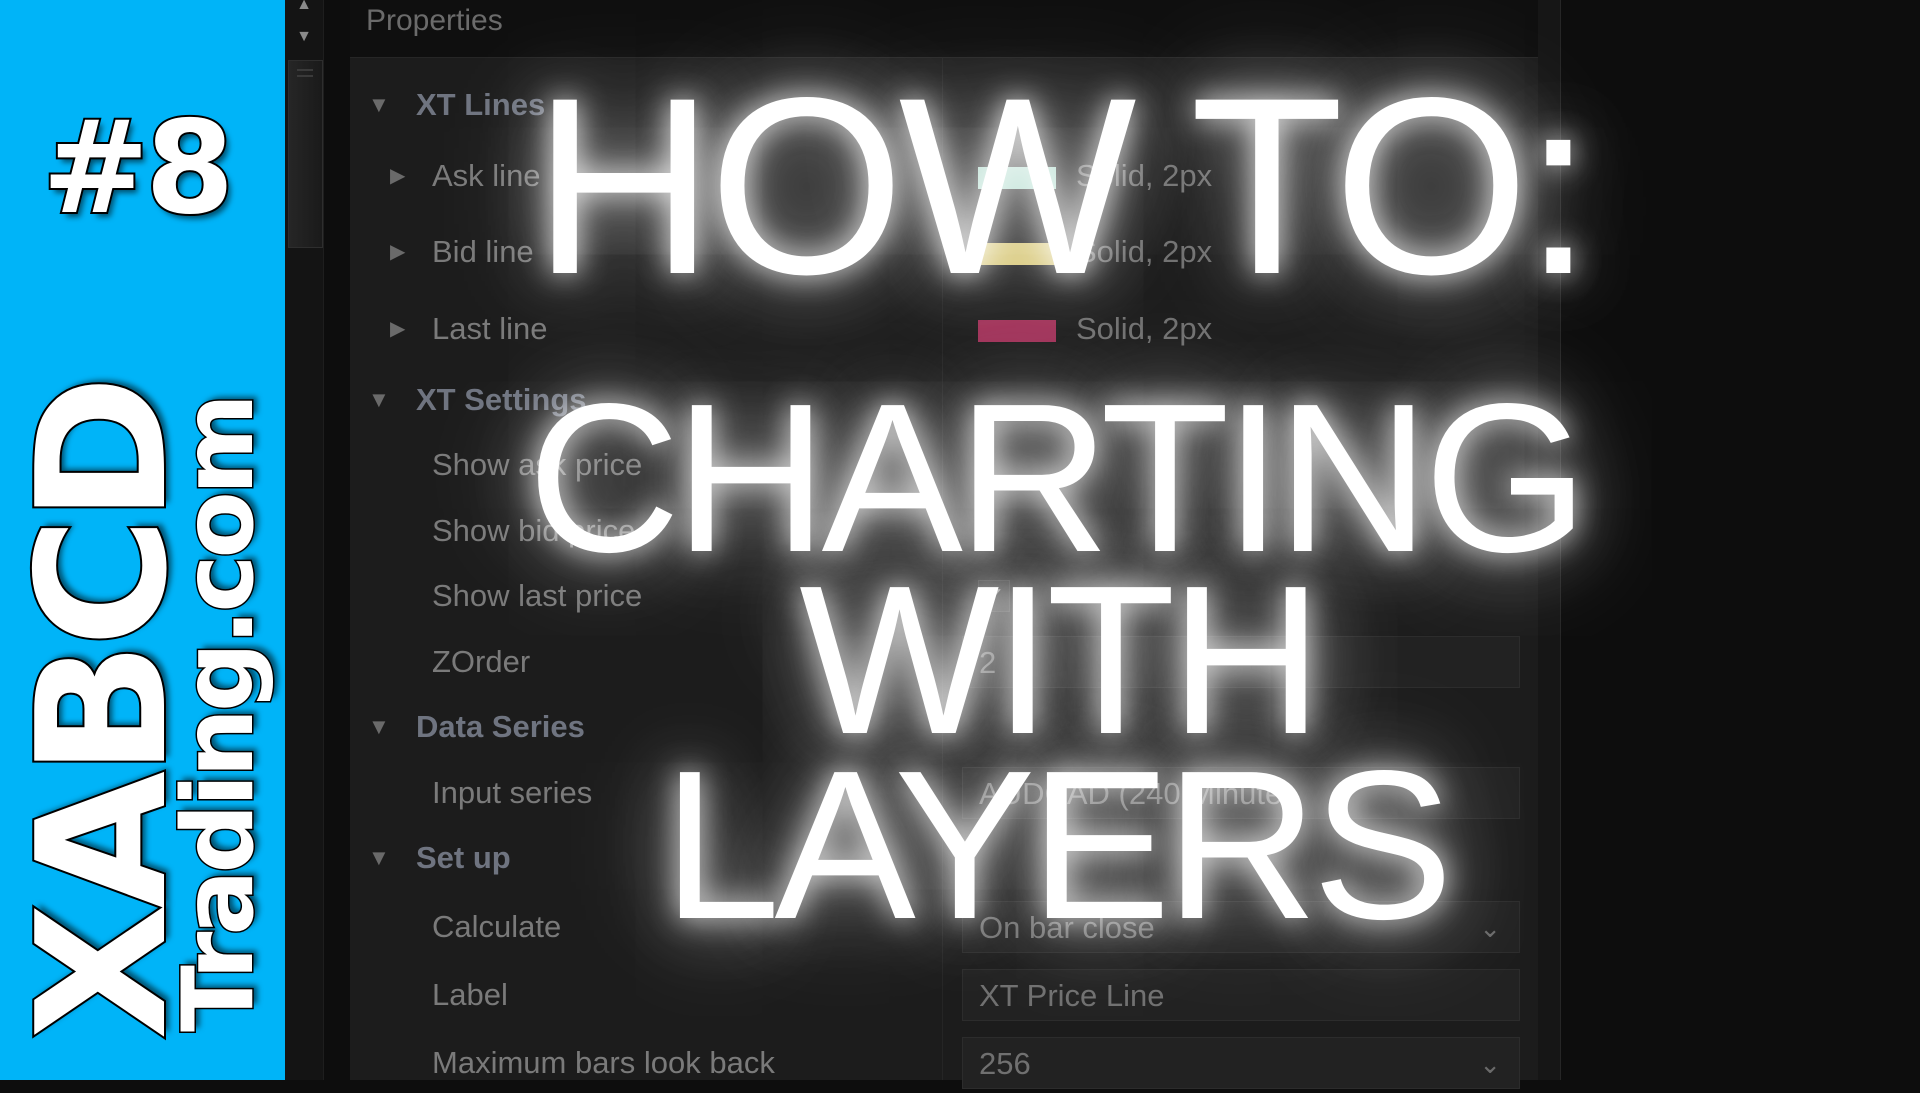 Image resolution: width=1920 pixels, height=1093 pixels. What do you see at coordinates (1241, 995) in the screenshot?
I see `value-field: XT Price Line` at bounding box center [1241, 995].